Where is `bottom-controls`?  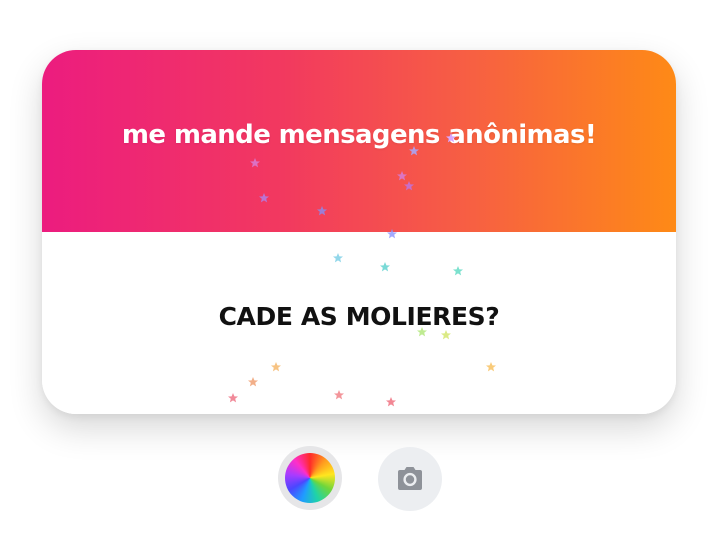 bottom-controls is located at coordinates (360, 479).